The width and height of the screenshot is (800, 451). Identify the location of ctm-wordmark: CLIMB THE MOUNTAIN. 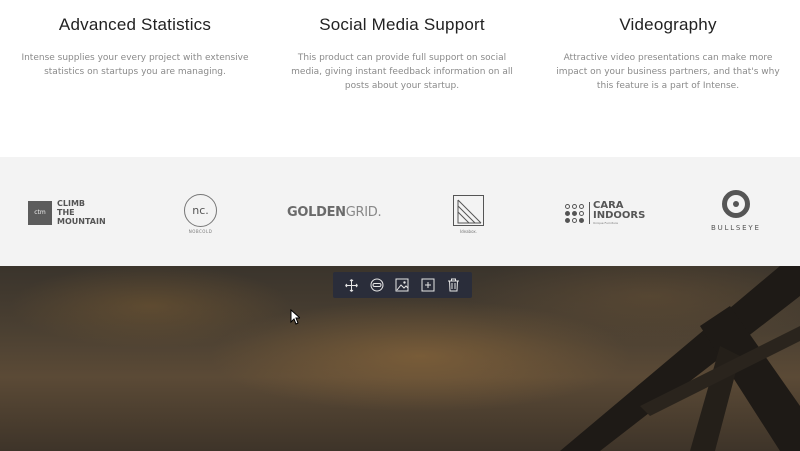
(81, 212).